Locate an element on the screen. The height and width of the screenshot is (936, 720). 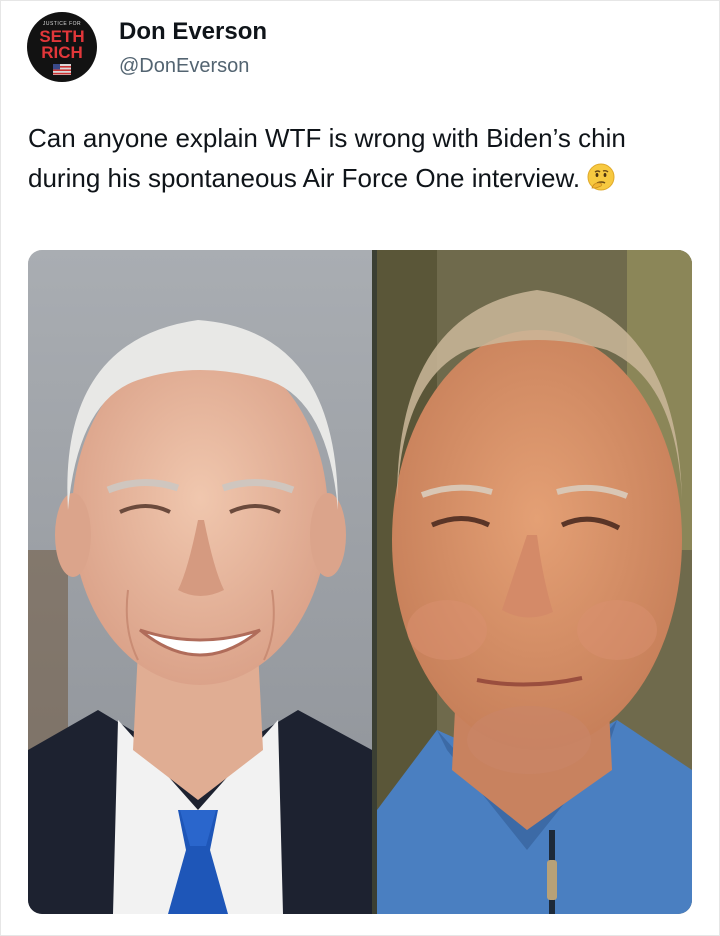
avatar-line-2: RICH is located at coordinates (62, 52).